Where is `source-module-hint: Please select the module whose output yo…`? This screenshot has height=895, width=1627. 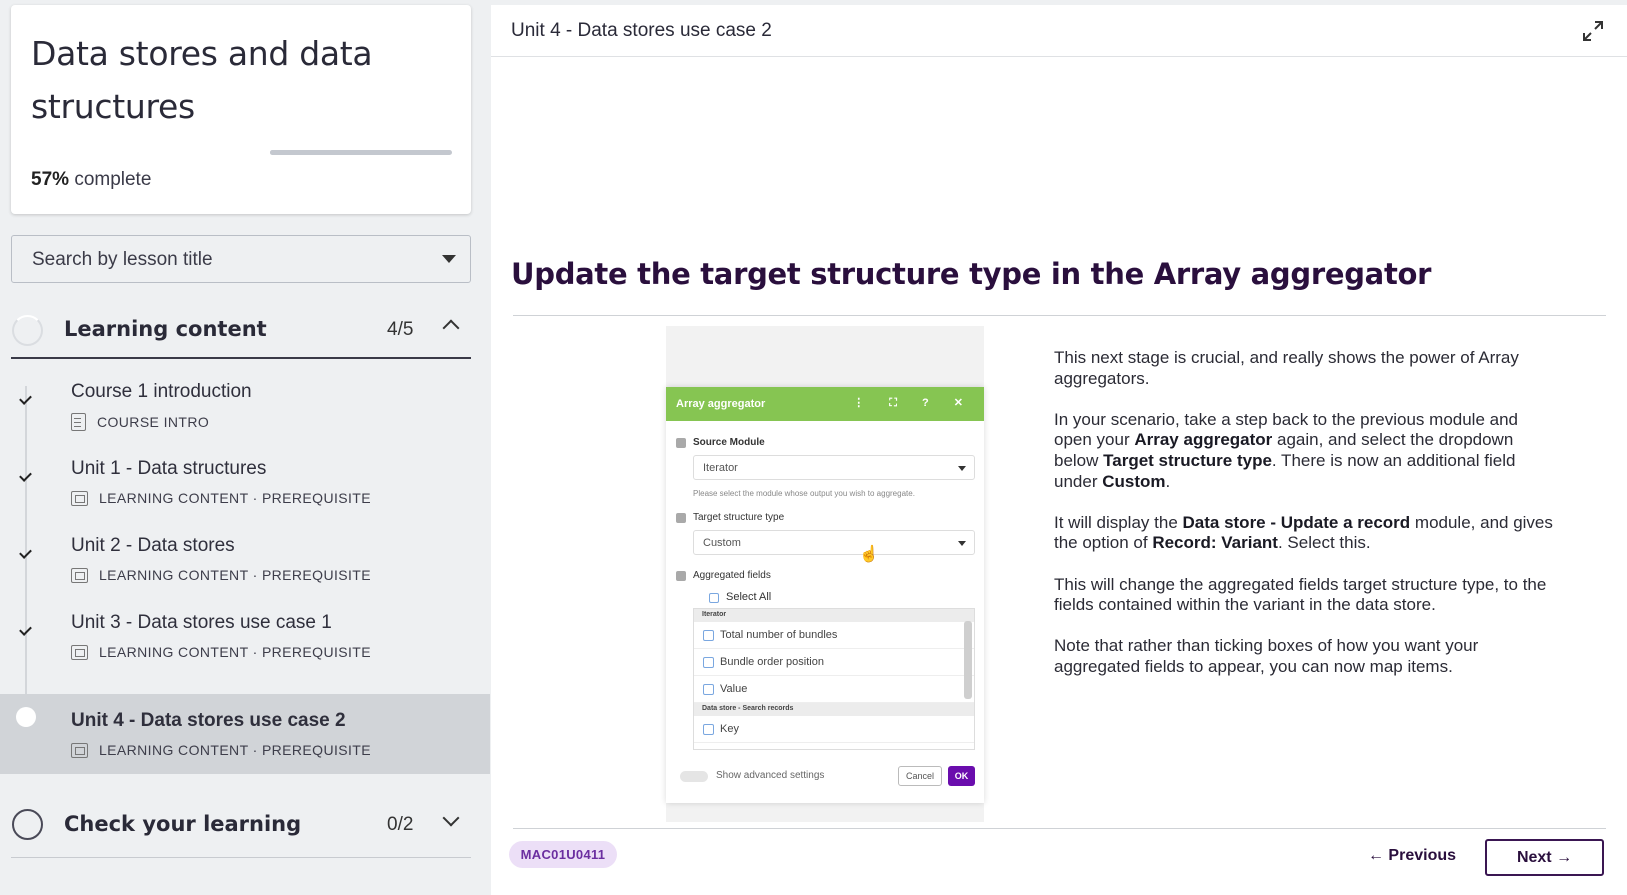
source-module-hint: Please select the module whose output yo… is located at coordinates (804, 493).